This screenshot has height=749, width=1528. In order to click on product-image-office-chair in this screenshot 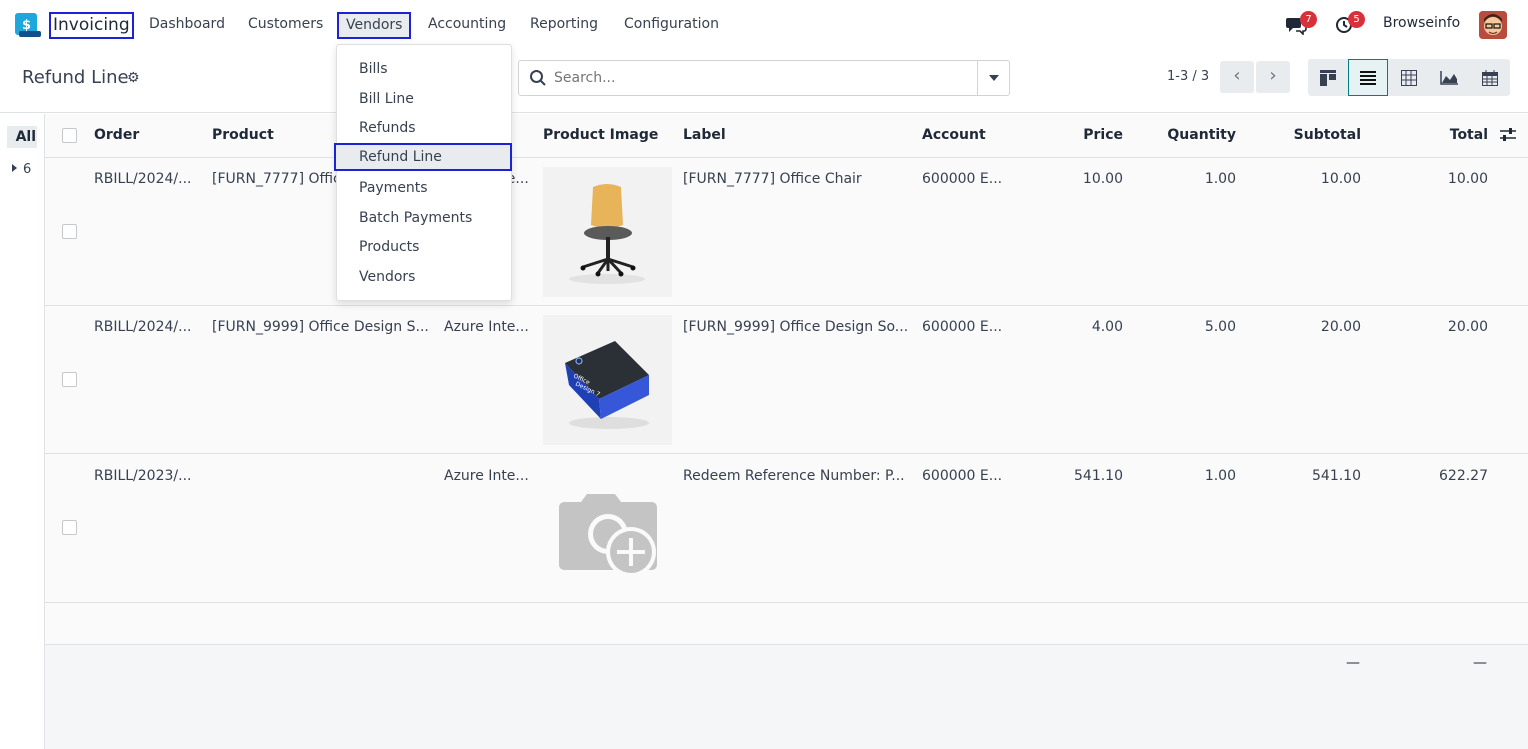, I will do `click(607, 232)`.